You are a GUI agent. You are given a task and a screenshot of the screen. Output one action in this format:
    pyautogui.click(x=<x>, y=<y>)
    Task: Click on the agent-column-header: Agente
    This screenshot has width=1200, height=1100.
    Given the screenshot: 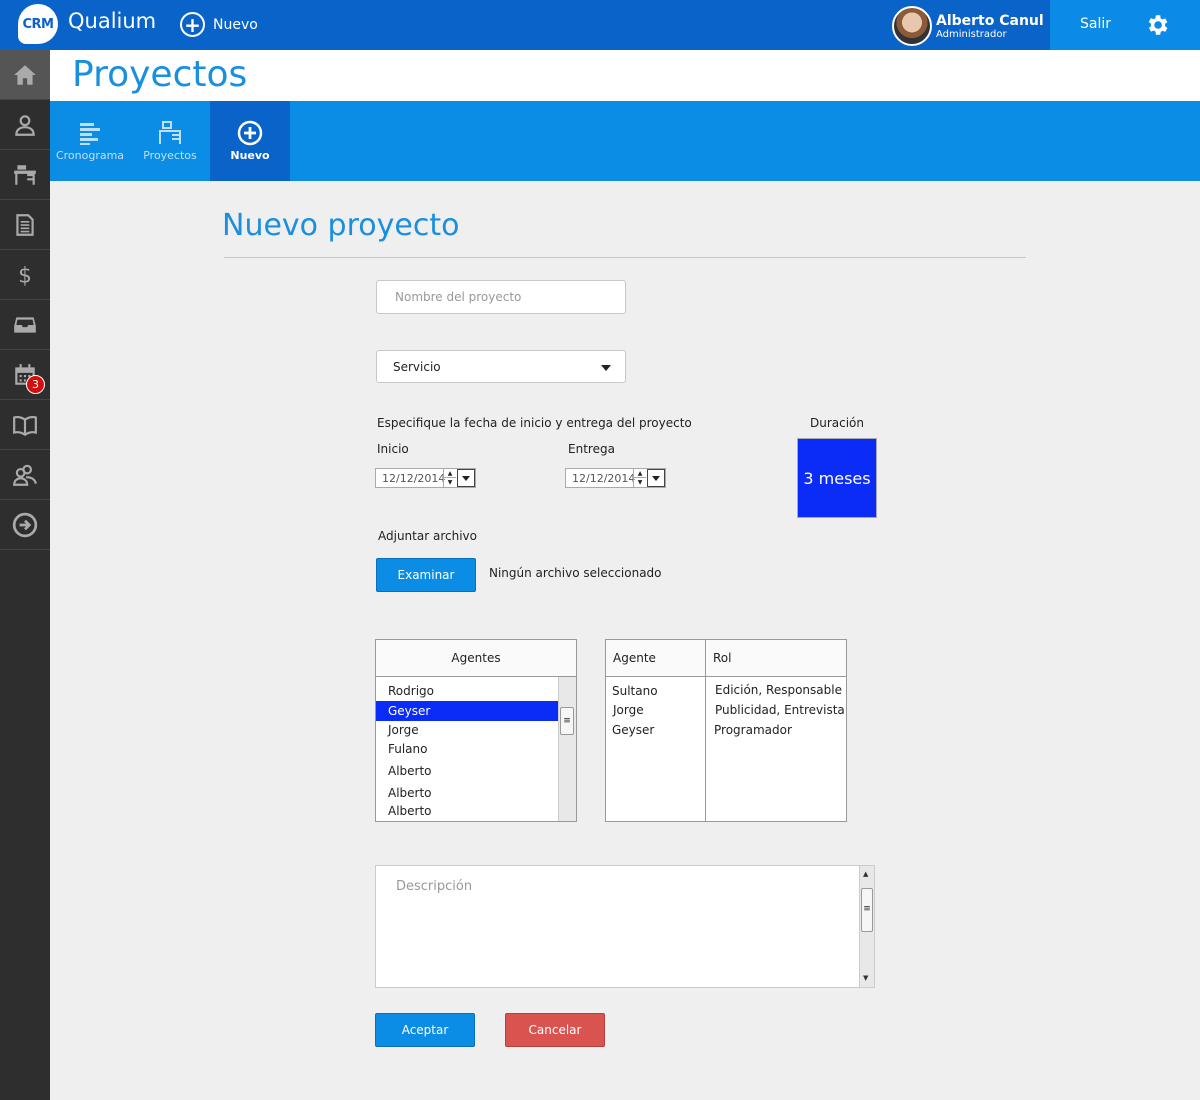 What is the action you would take?
    pyautogui.click(x=655, y=658)
    